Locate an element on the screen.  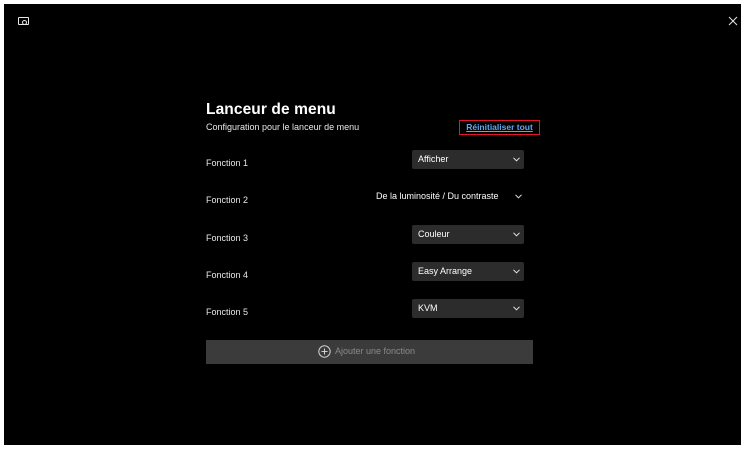
function-1-dropdown: Afficher is located at coordinates (468, 159).